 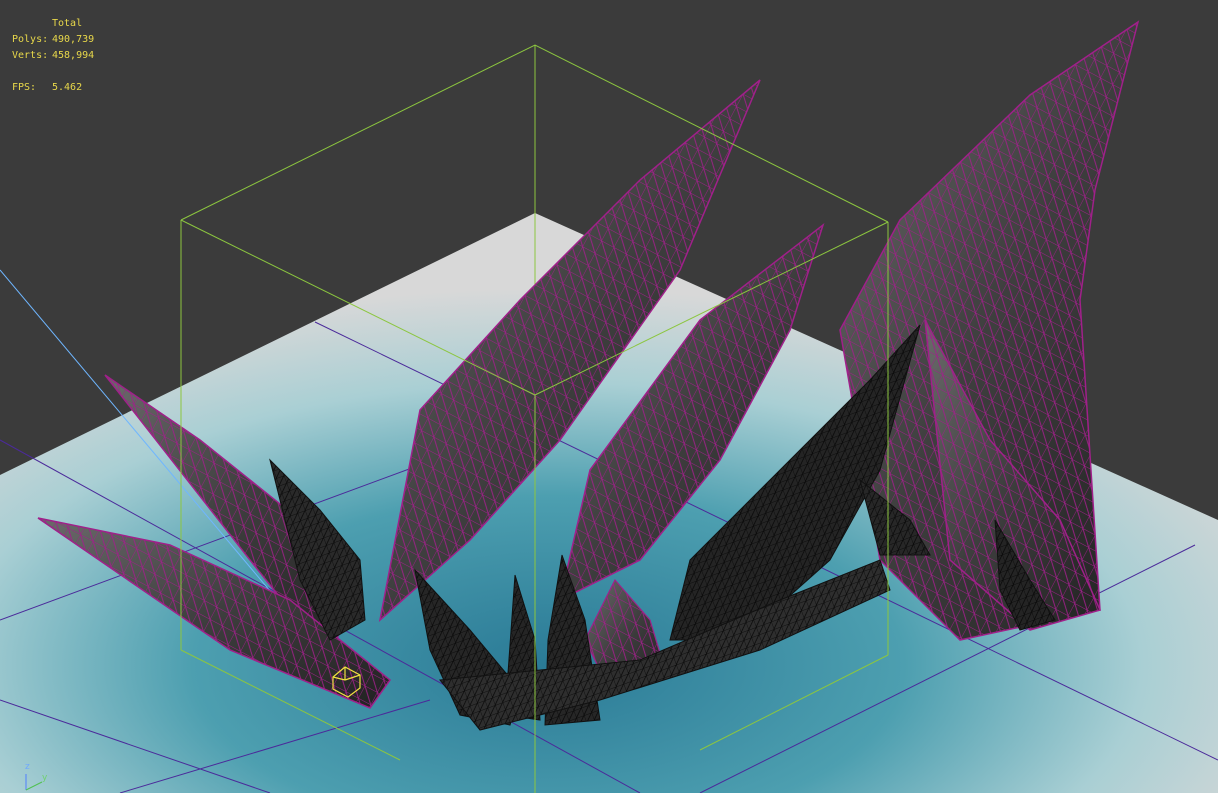 I want to click on fps-row: FPS: 5.462, so click(x=53, y=88).